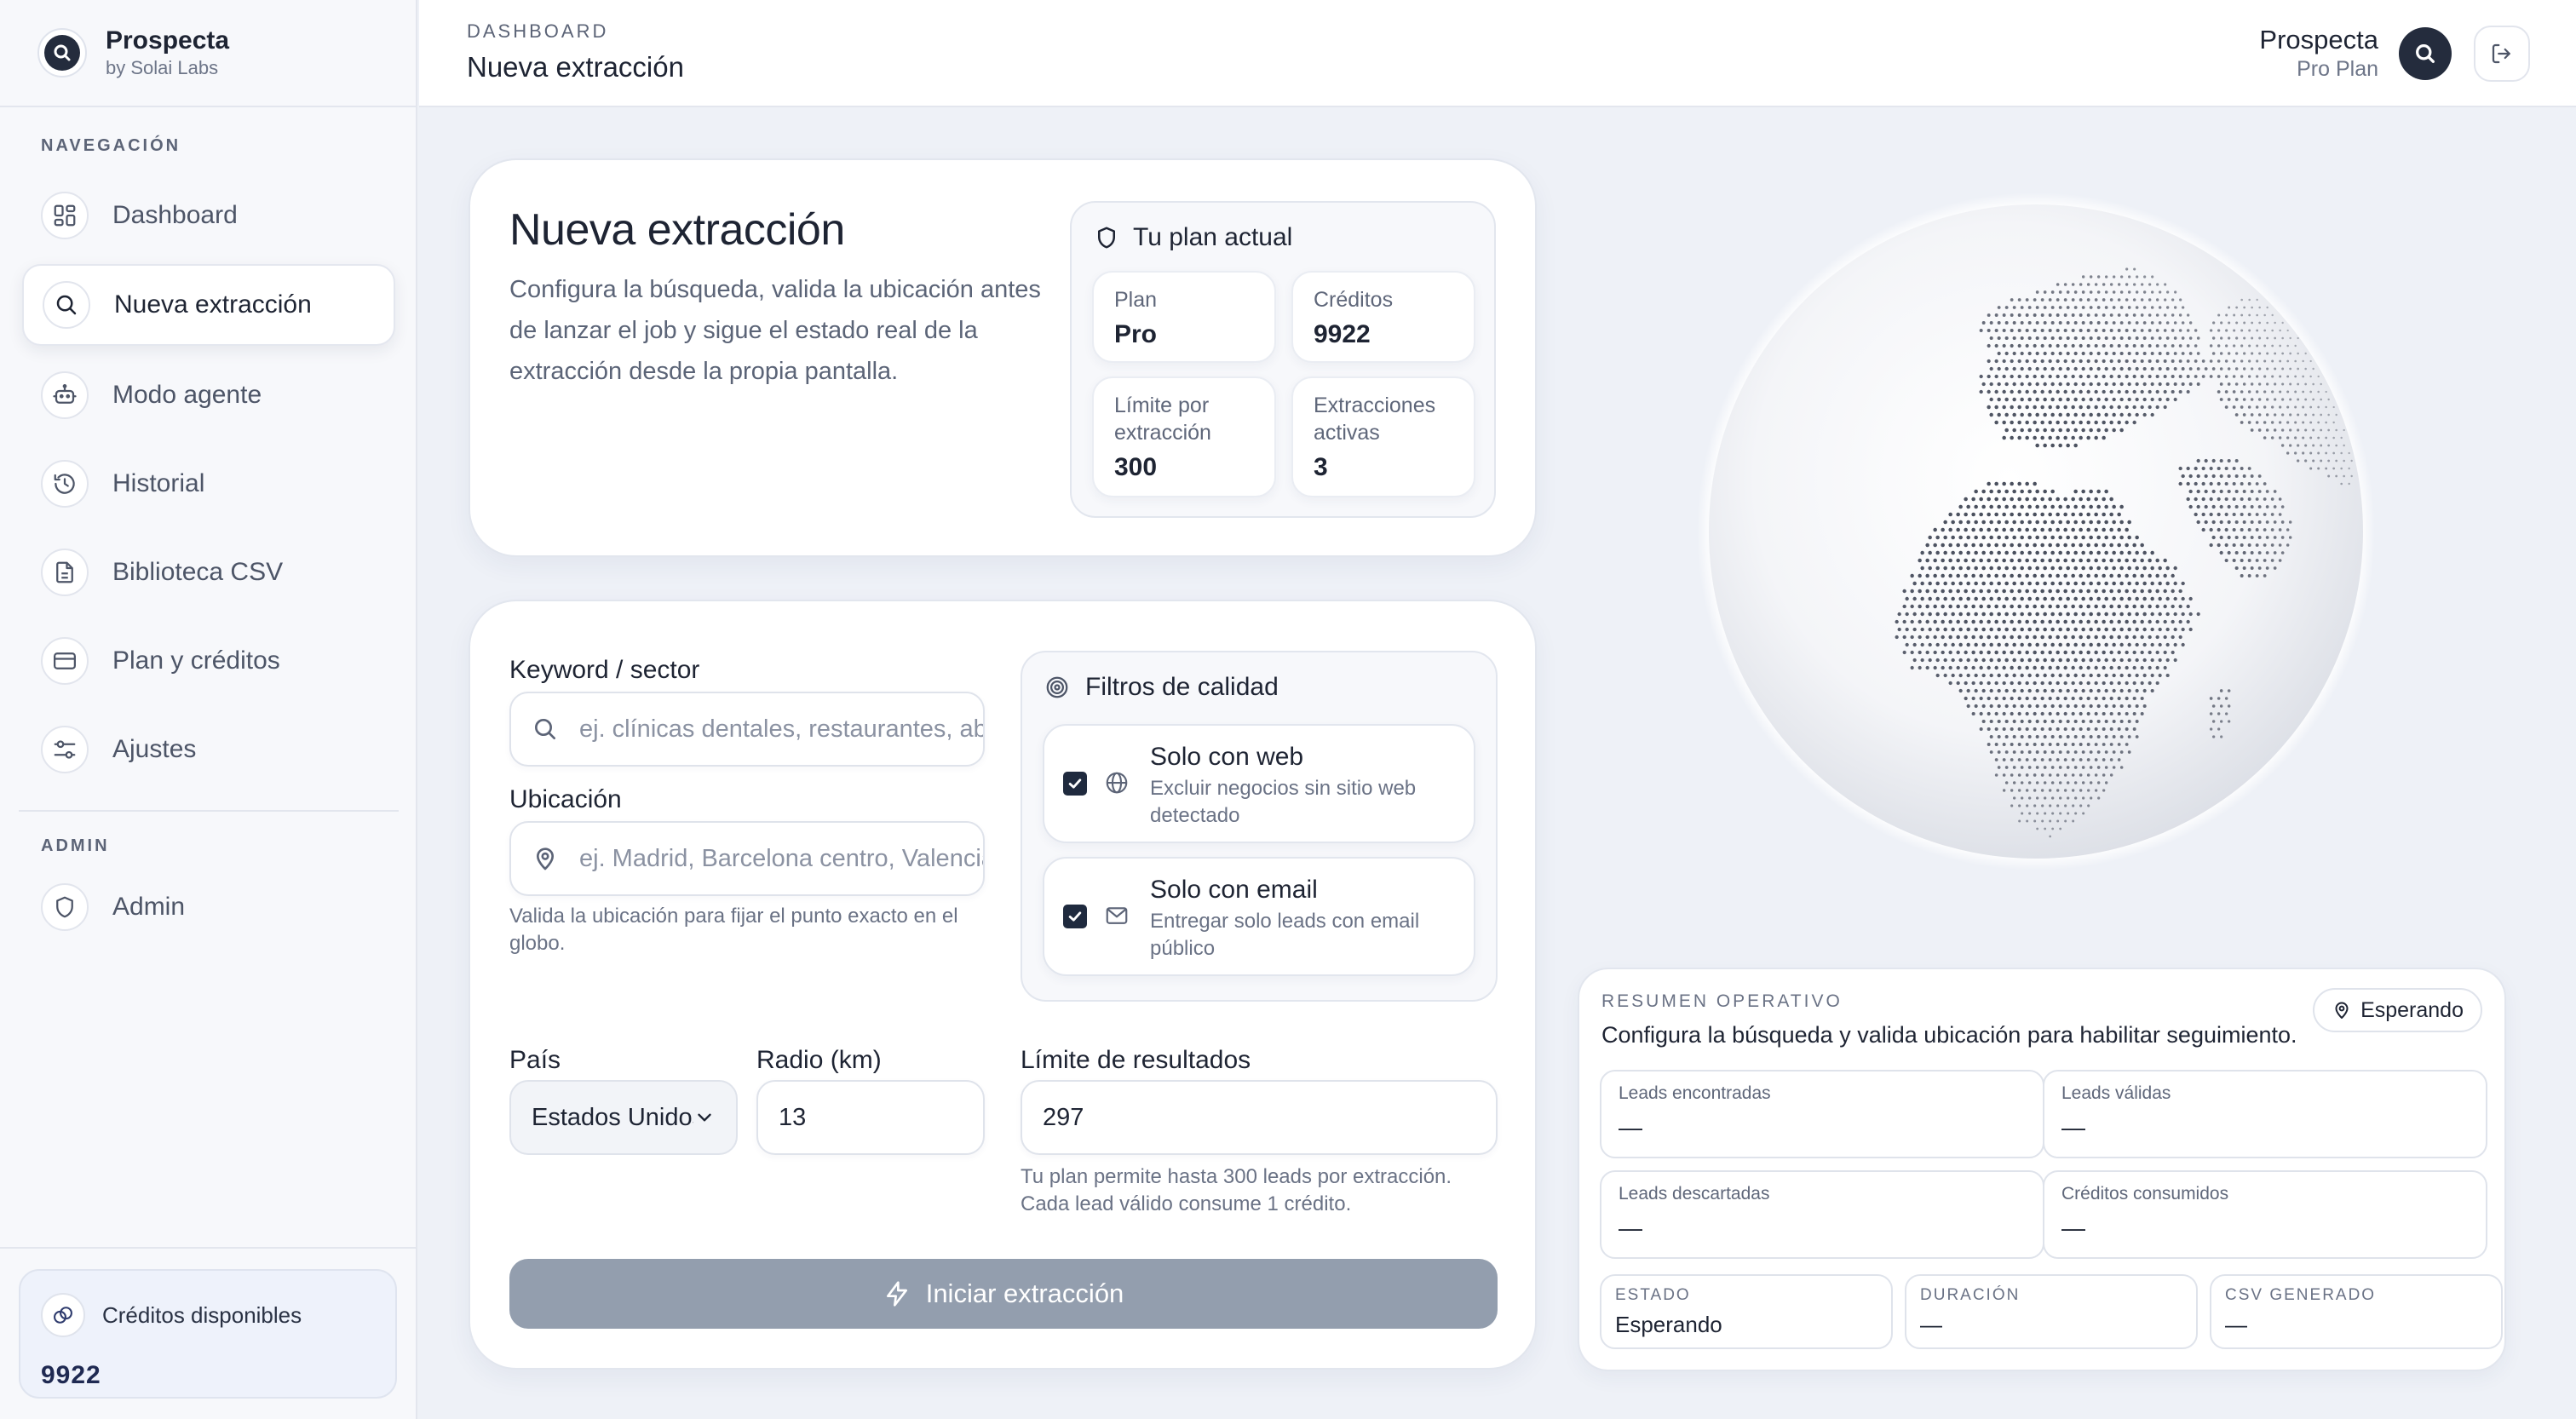  What do you see at coordinates (2425, 54) in the screenshot?
I see `avatar` at bounding box center [2425, 54].